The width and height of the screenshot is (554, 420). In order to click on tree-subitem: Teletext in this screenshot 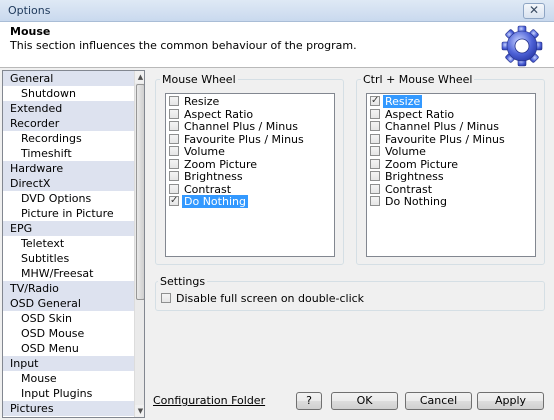, I will do `click(68, 243)`.